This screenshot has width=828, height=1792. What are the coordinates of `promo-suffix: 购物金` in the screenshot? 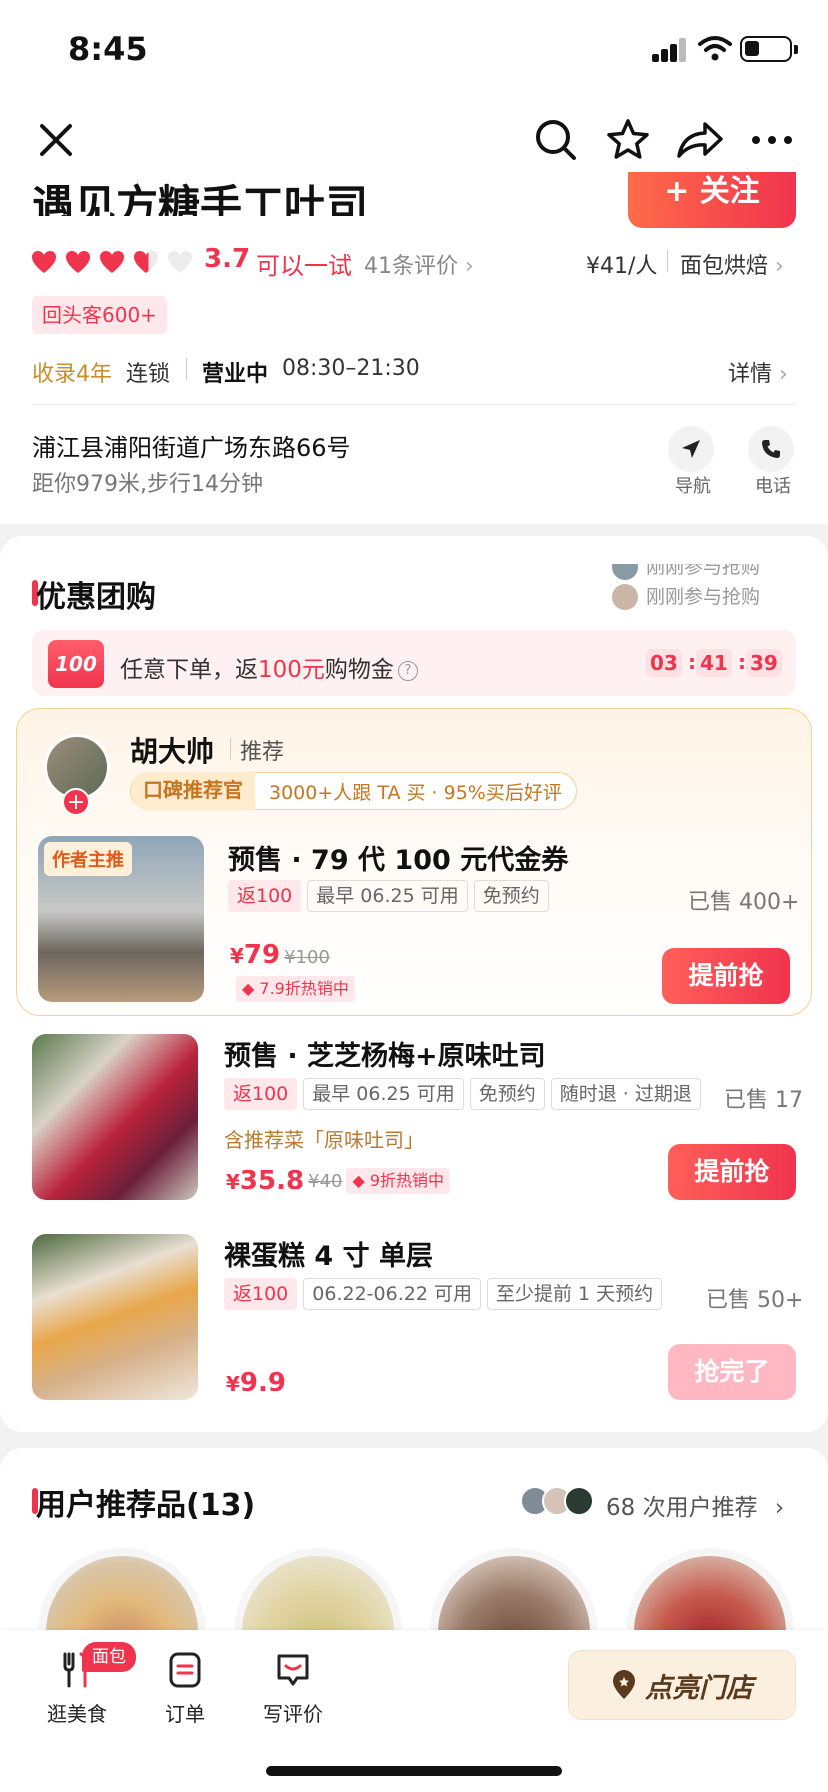 It's located at (359, 670).